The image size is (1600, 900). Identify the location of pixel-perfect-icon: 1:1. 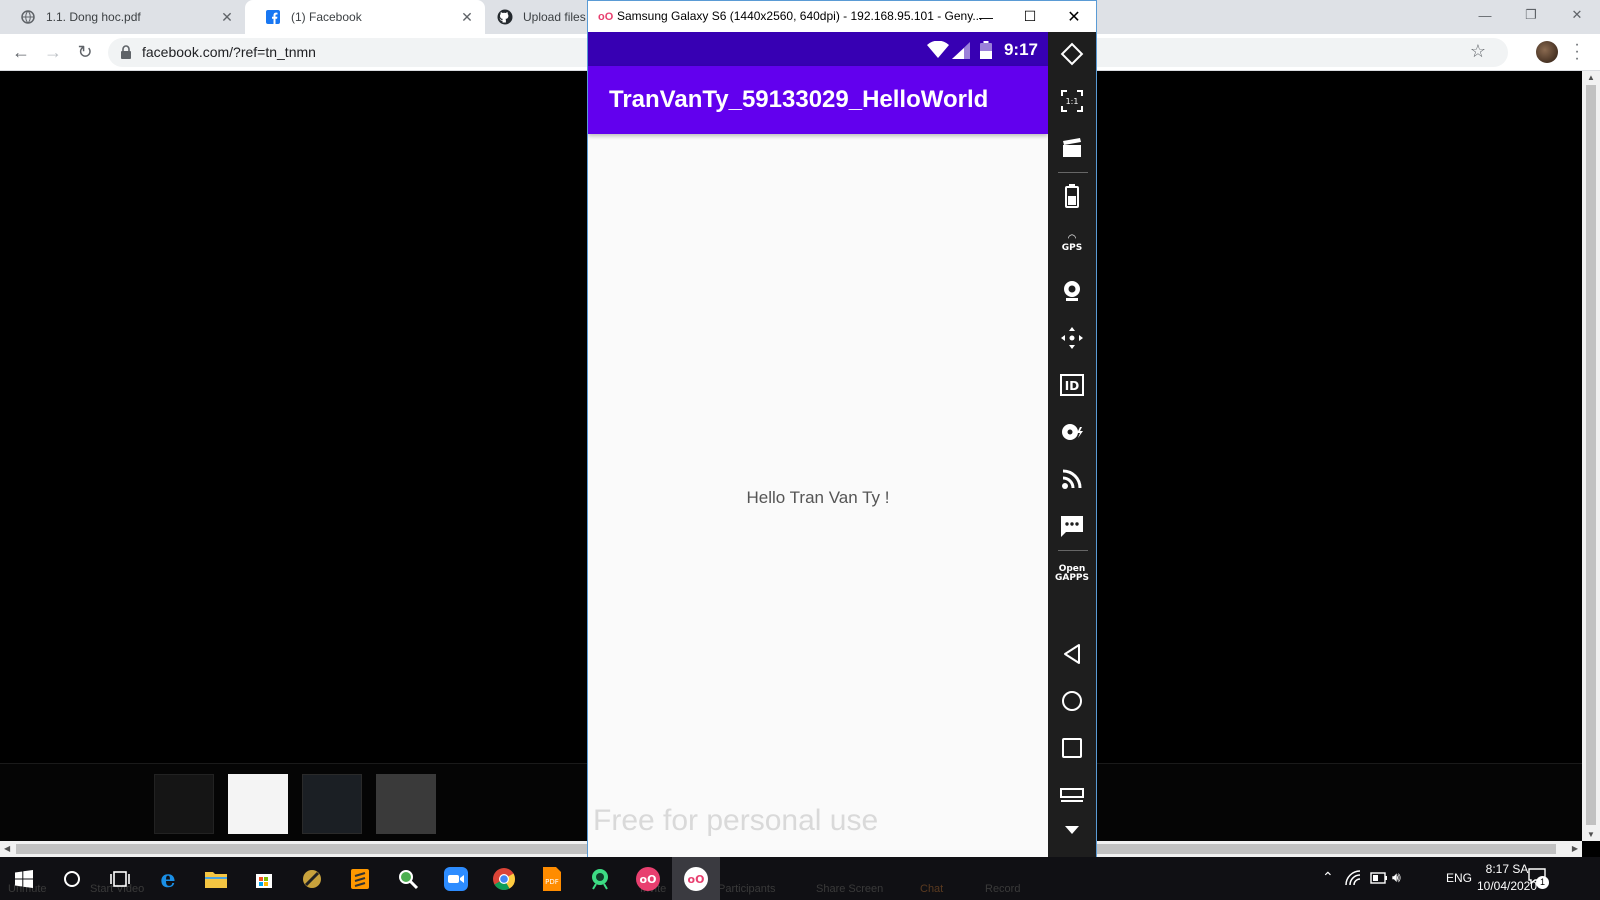
(1072, 101).